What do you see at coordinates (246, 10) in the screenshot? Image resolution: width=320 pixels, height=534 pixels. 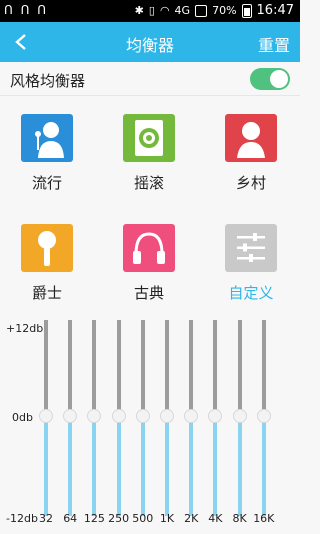 I see `battery-icon` at bounding box center [246, 10].